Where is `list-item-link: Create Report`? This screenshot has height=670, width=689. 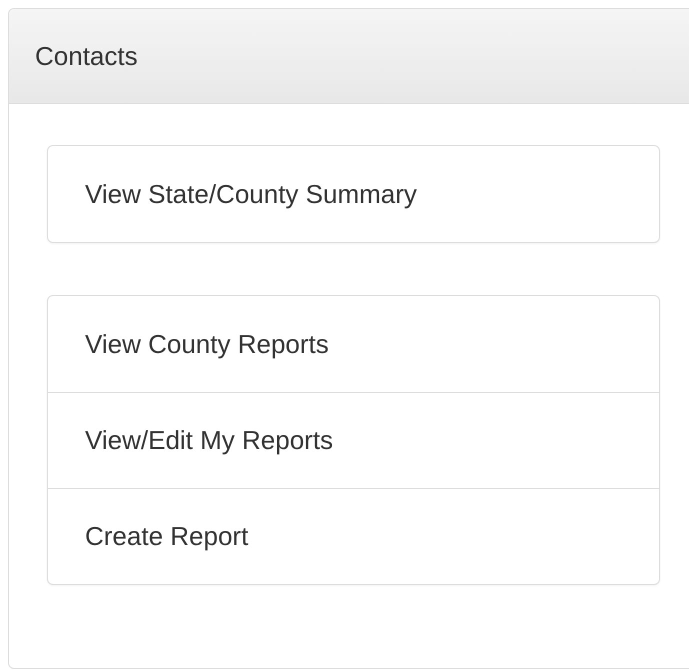
list-item-link: Create Report is located at coordinates (353, 536).